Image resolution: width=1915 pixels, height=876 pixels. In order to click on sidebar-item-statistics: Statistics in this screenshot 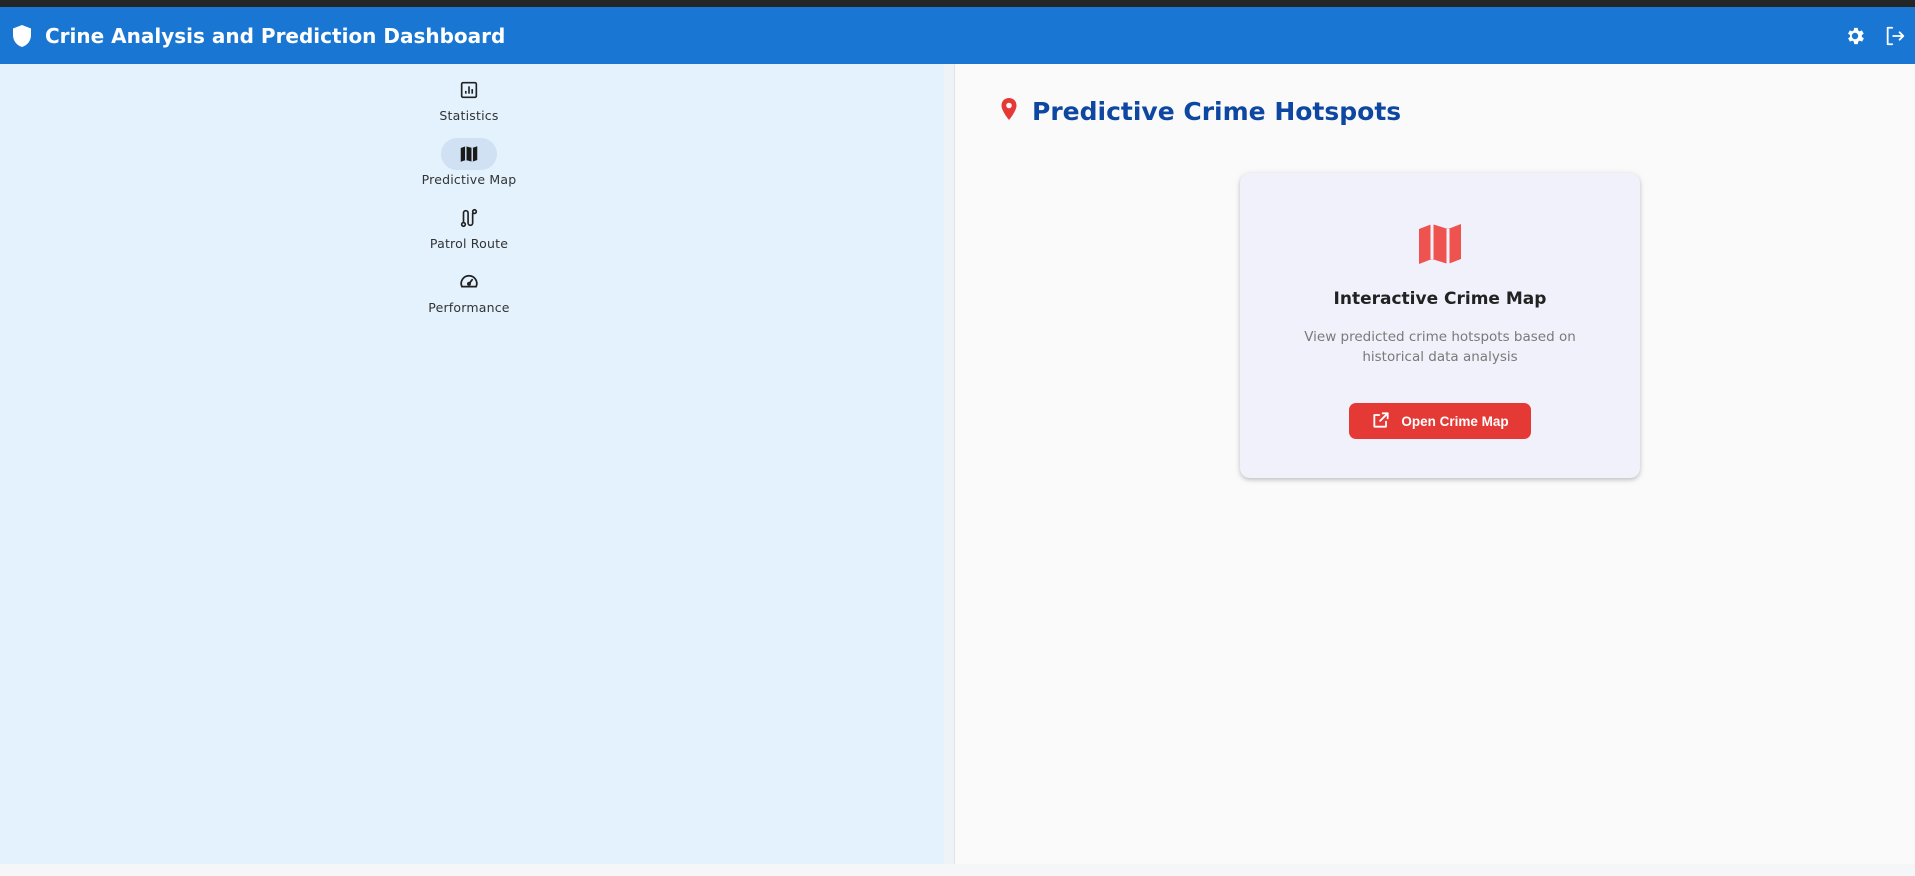, I will do `click(469, 106)`.